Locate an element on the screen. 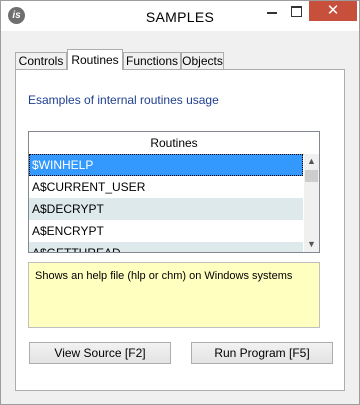  panel-description: Esamples of internal routines usage is located at coordinates (123, 100).